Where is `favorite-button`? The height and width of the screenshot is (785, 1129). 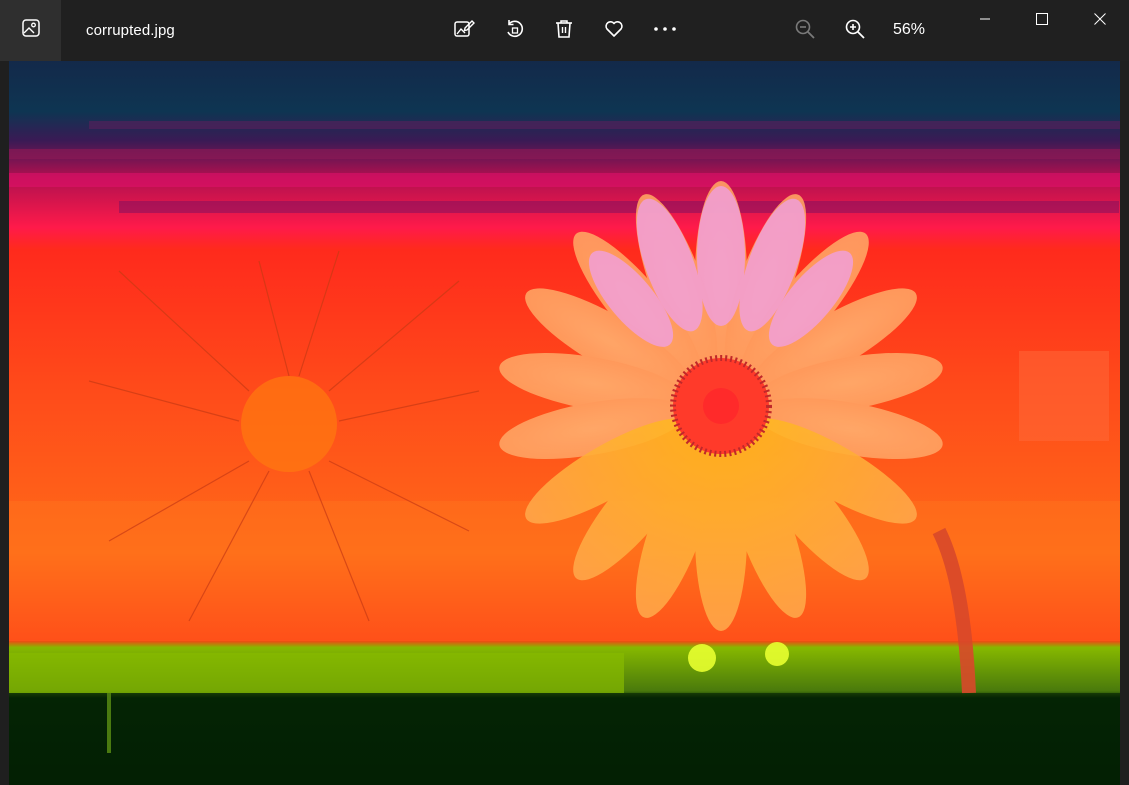 favorite-button is located at coordinates (614, 31).